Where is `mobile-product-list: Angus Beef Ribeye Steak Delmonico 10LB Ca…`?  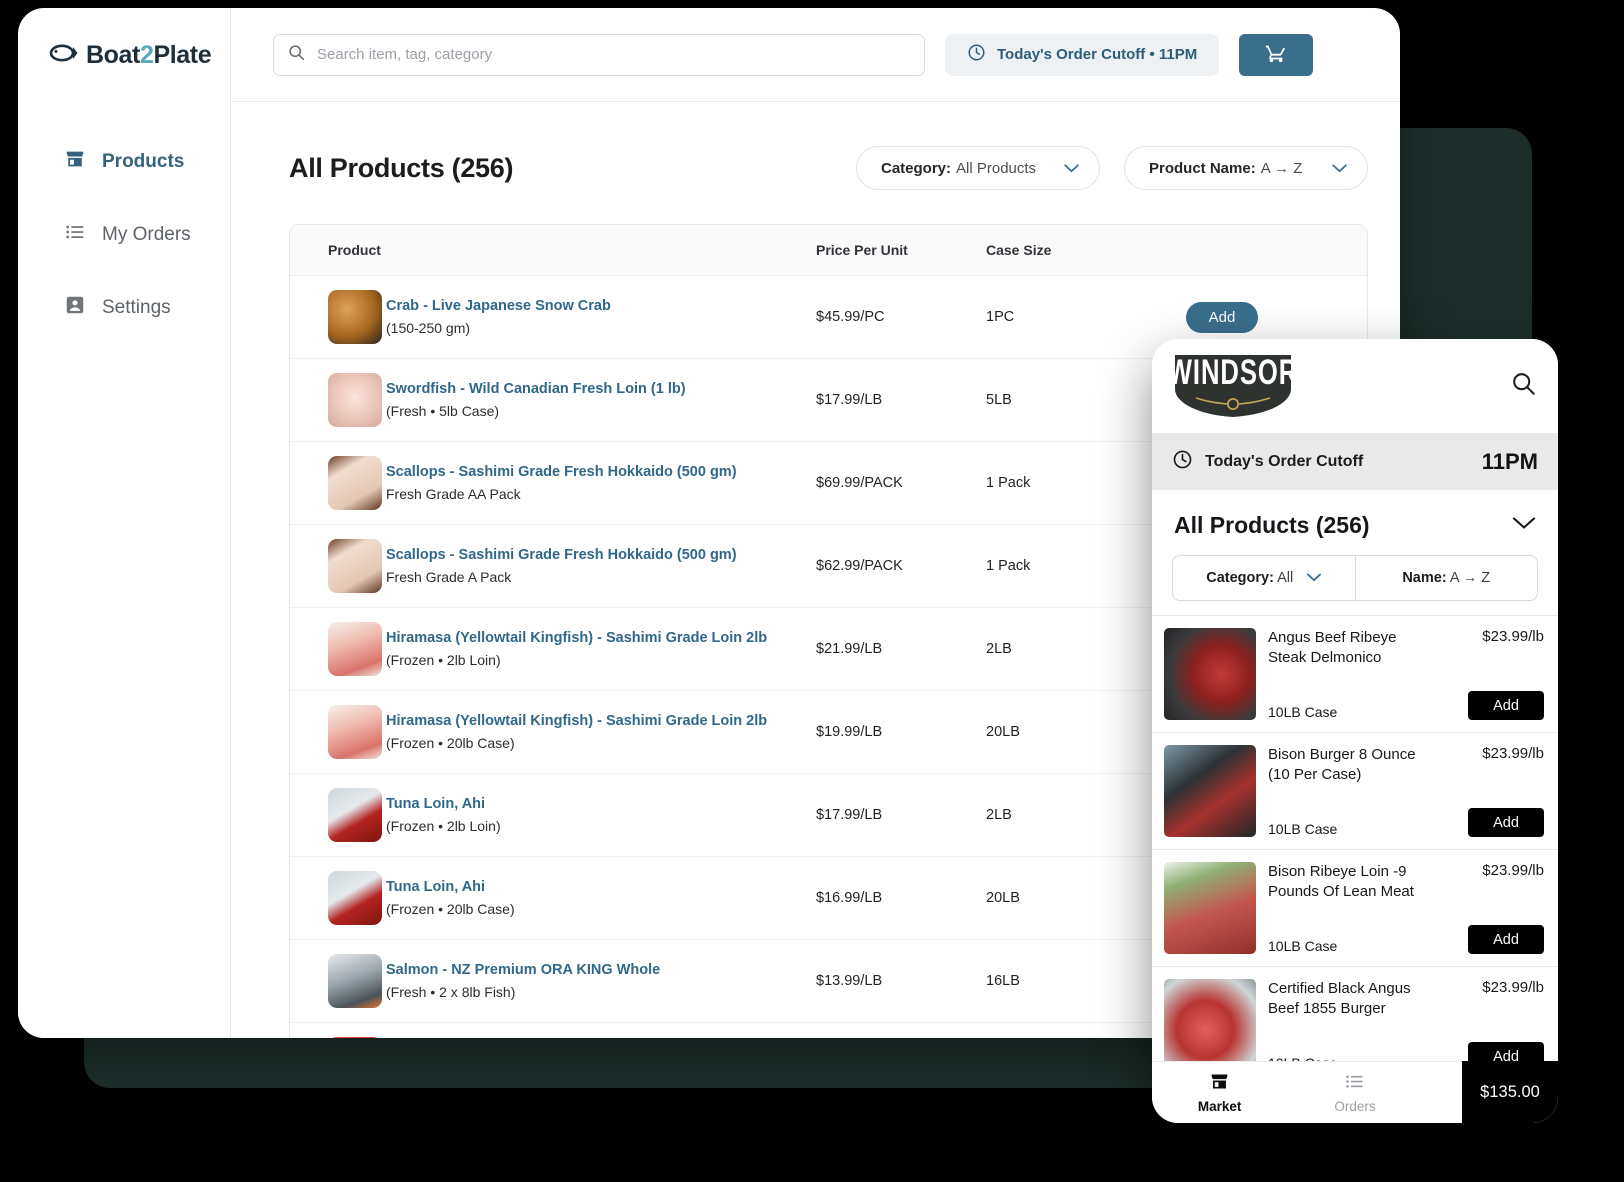
mobile-product-list: Angus Beef Ribeye Steak Delmonico 10LB Ca… is located at coordinates (1355, 849).